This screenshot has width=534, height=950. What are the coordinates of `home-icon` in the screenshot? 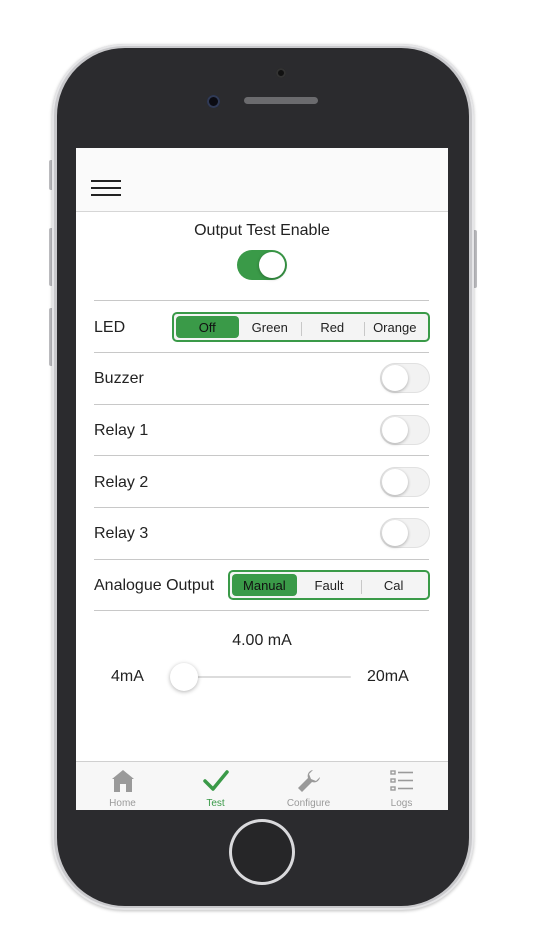 It's located at (123, 781).